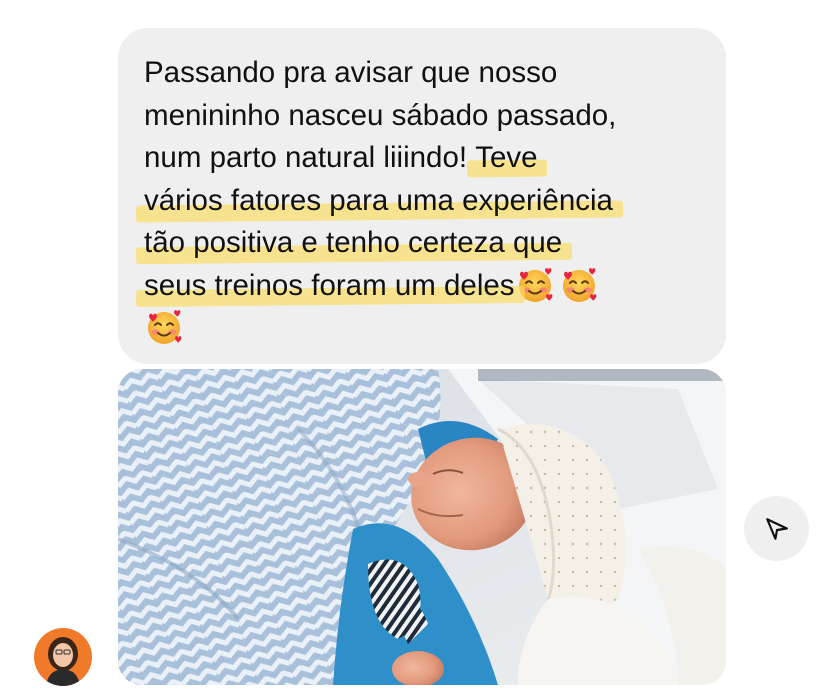 The height and width of the screenshot is (695, 832). Describe the element at coordinates (378, 200) in the screenshot. I see `highlighted-text: vários fatores para uma experiência` at that location.